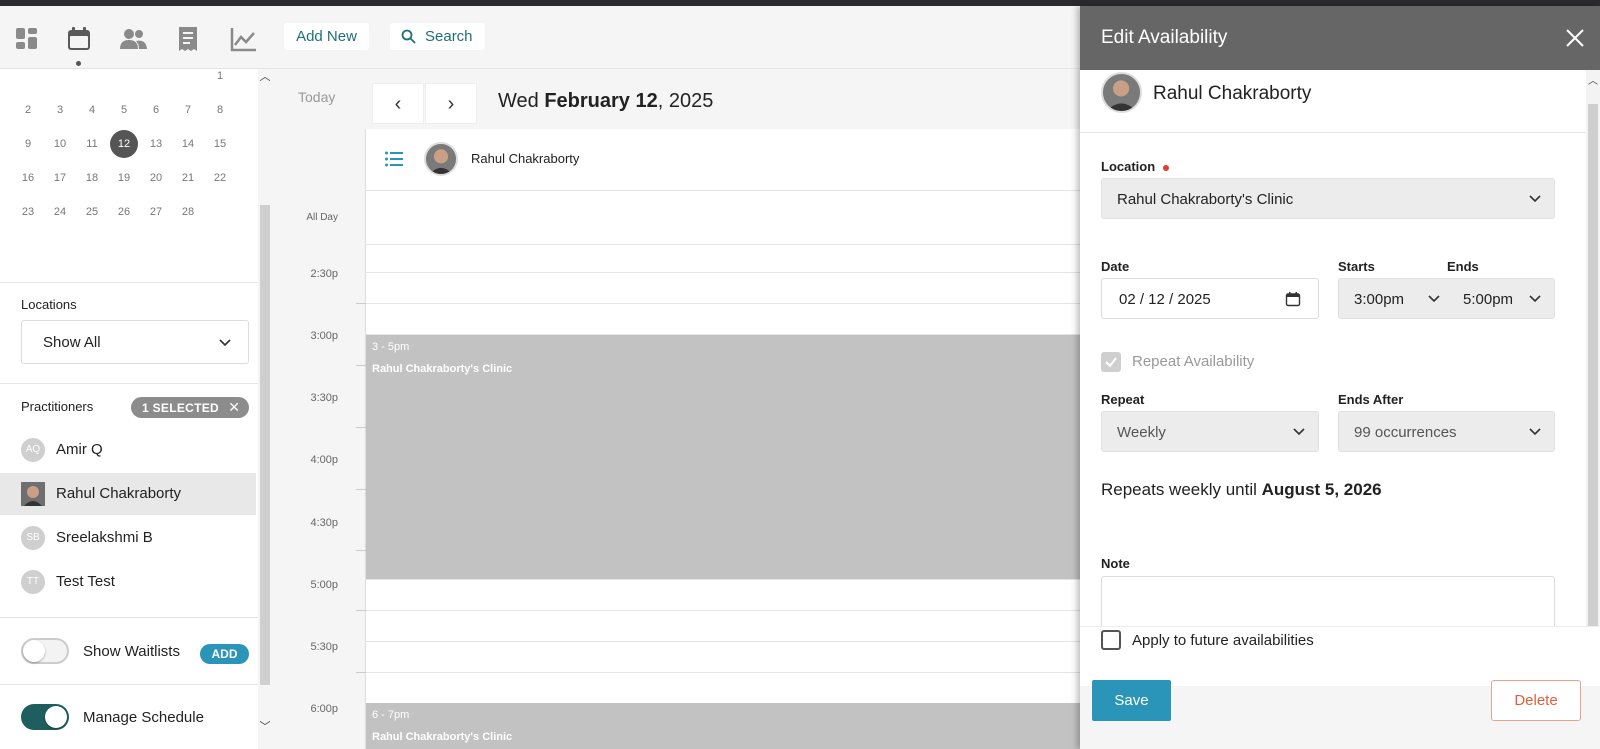  Describe the element at coordinates (28, 212) in the screenshot. I see `mini-calendar-day: 23` at that location.